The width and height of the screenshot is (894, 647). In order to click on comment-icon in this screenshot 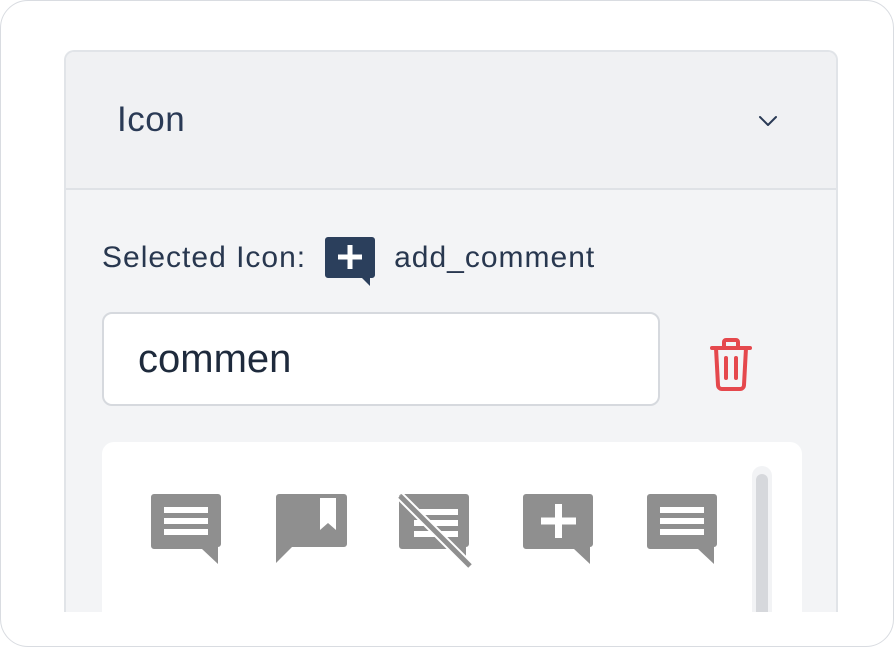, I will do `click(188, 530)`.